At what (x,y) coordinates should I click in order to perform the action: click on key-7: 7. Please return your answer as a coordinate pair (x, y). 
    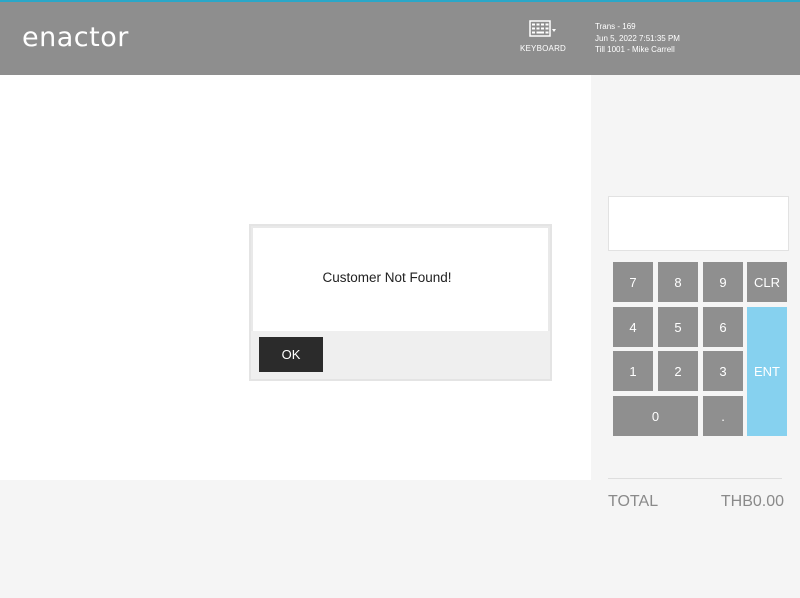
    Looking at the image, I should click on (633, 282).